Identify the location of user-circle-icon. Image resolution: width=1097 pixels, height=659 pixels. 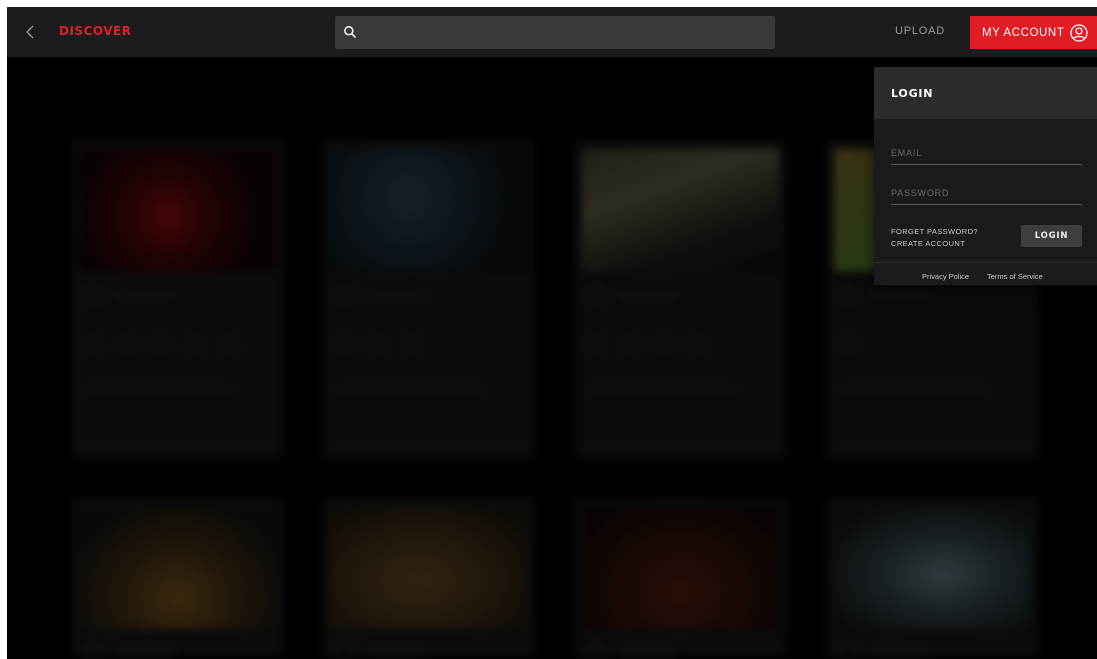
(1079, 32).